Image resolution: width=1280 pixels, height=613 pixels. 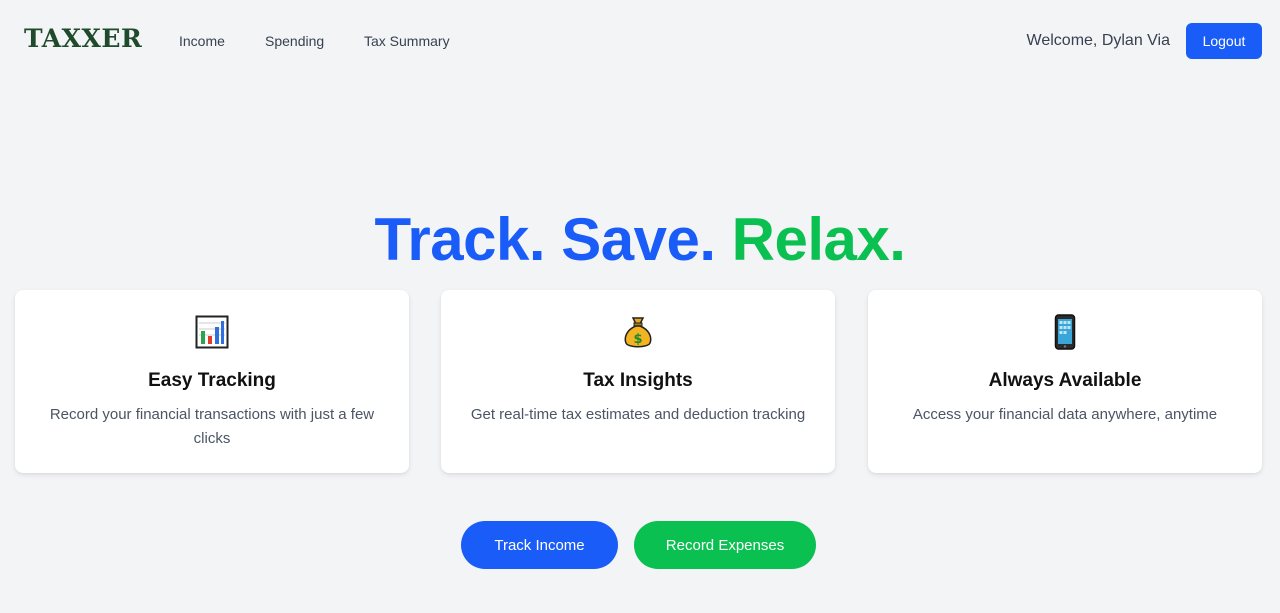 What do you see at coordinates (407, 41) in the screenshot?
I see `nav-link-tax-summary: Tax Summary` at bounding box center [407, 41].